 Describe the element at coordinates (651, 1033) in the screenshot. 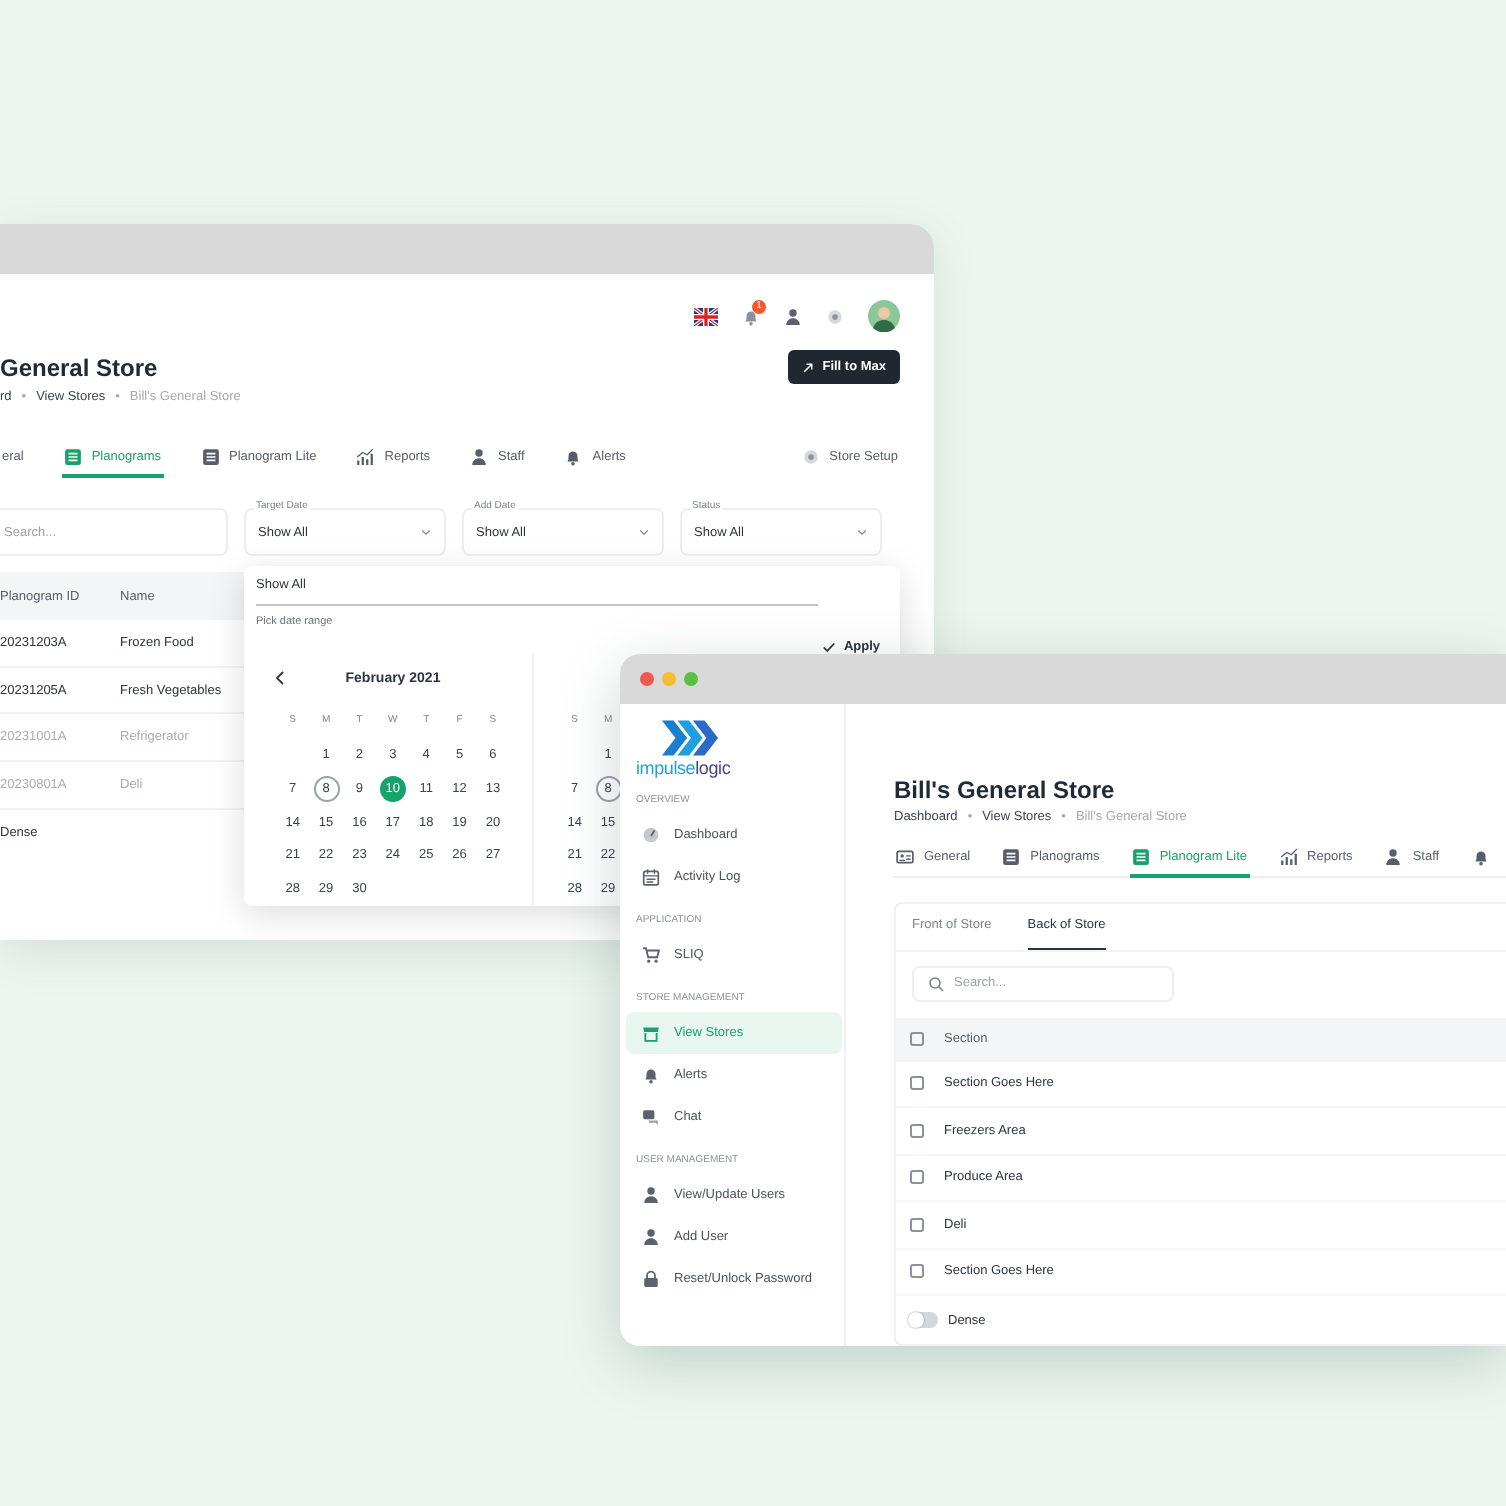

I see `awning-icon` at that location.